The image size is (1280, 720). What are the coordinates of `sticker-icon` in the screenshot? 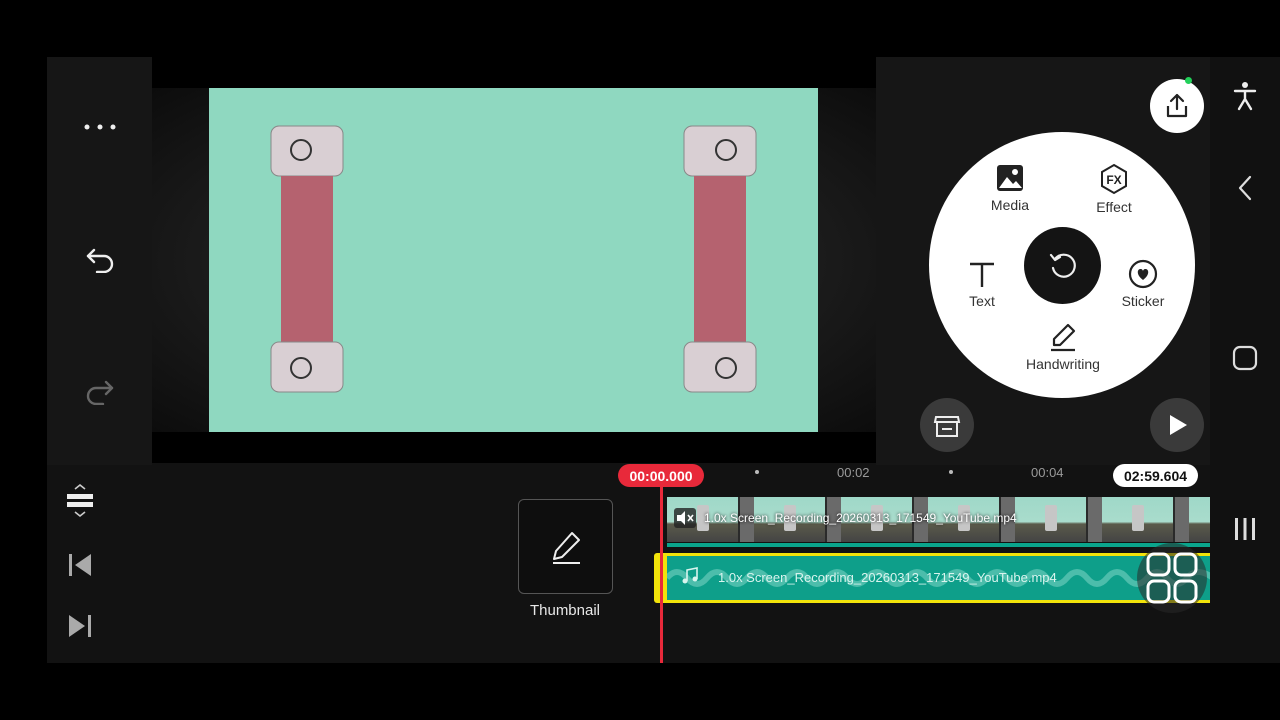 It's located at (1143, 274).